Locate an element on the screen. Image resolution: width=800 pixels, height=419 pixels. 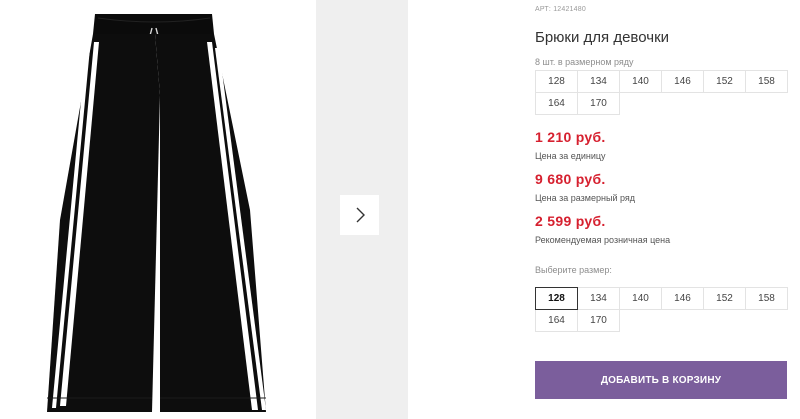
retail-price-label: Рекомендуемая розничная цена is located at coordinates (603, 240).